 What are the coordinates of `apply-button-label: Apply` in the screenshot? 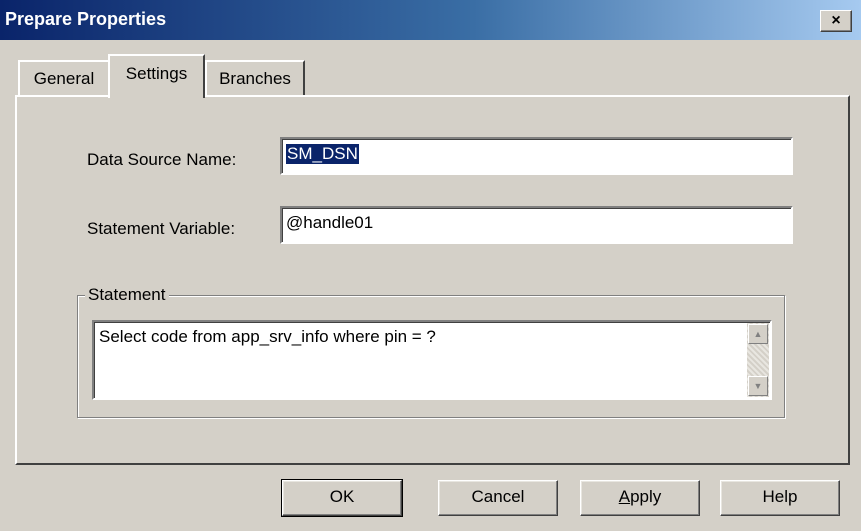 It's located at (640, 496).